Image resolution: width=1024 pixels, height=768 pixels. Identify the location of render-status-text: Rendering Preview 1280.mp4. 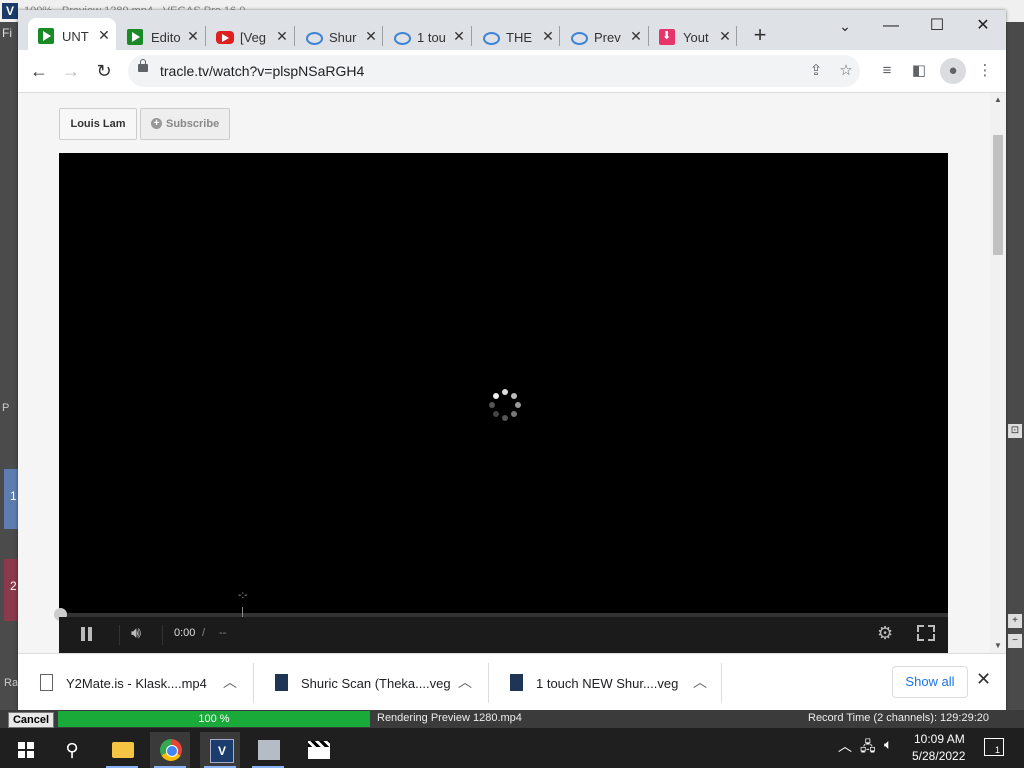
(449, 718).